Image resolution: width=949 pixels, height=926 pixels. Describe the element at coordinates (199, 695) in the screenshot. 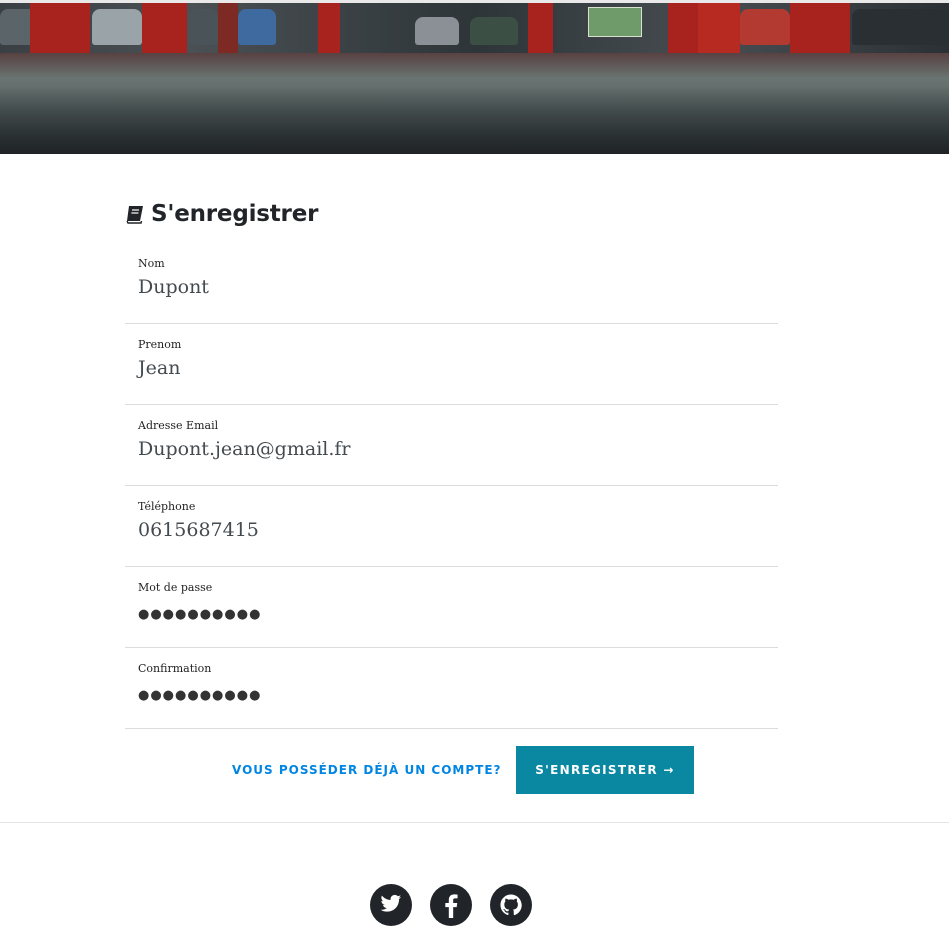

I see `confirmation-input: ●●●●●●●●●●` at that location.